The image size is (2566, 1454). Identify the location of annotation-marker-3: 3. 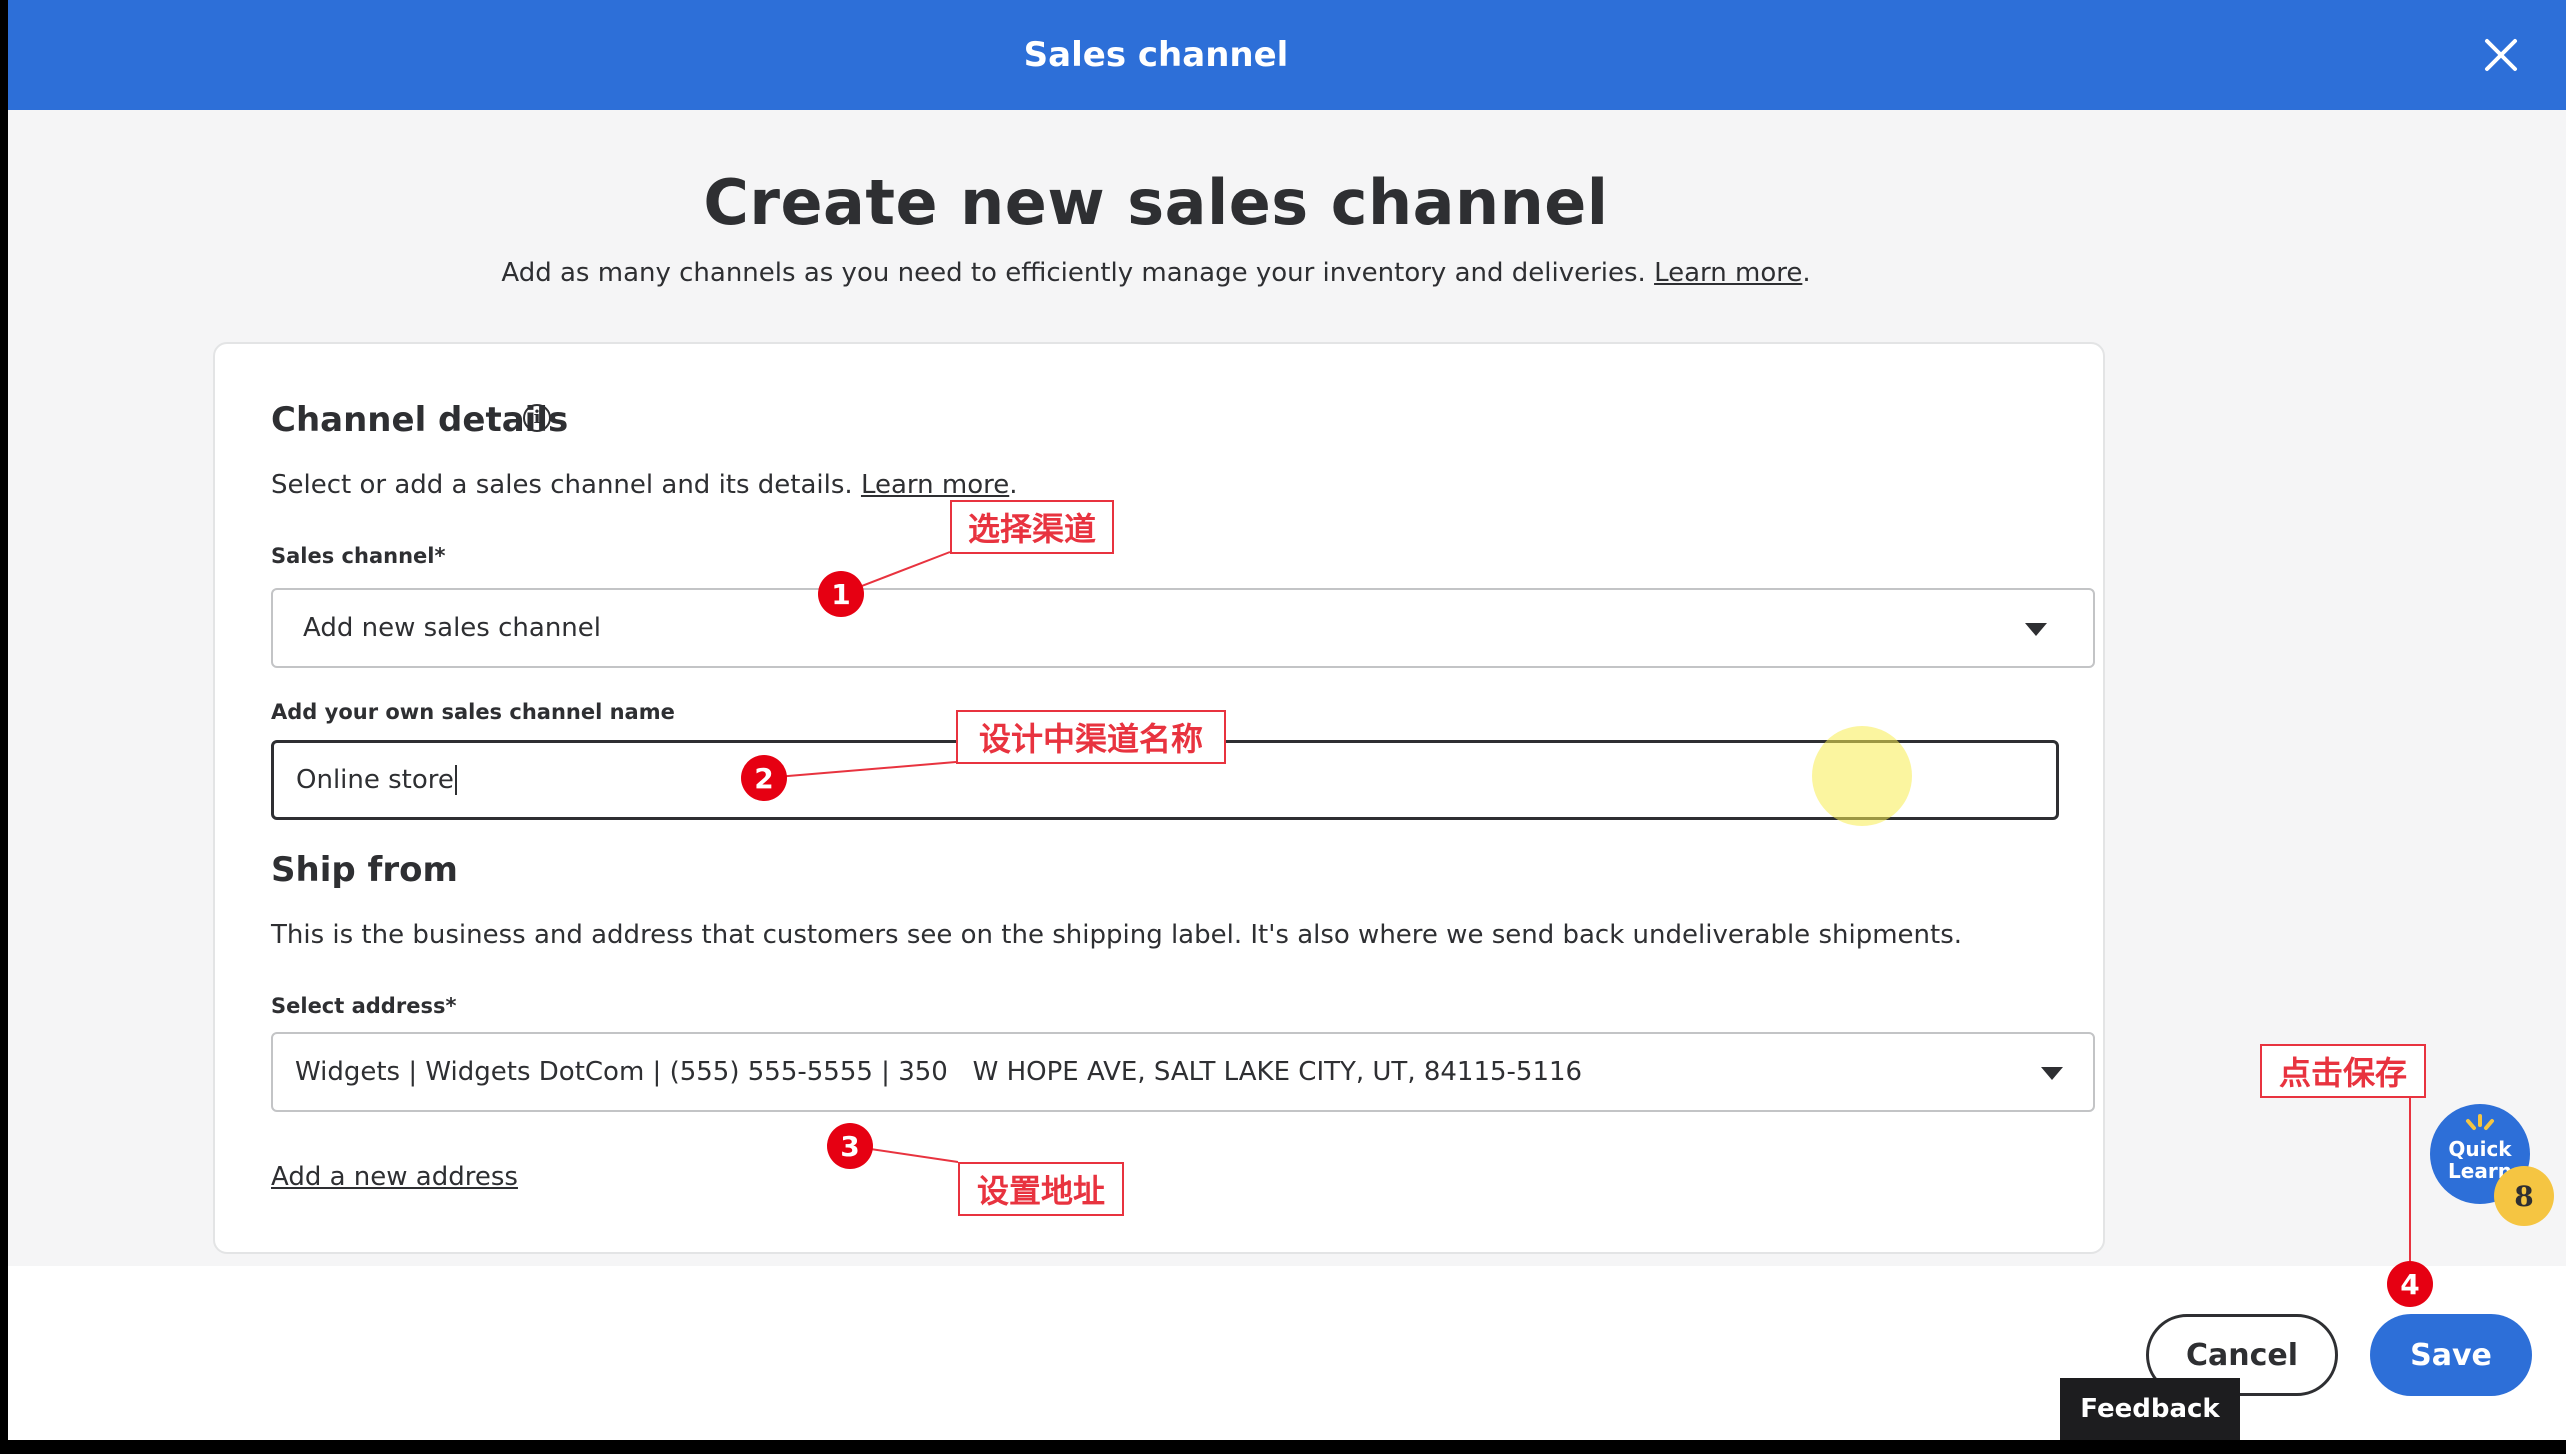
(850, 1146).